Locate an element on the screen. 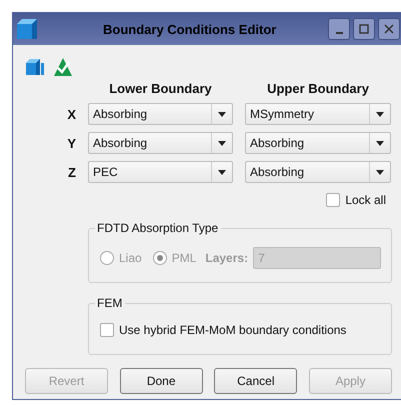 The height and width of the screenshot is (406, 401). group-title: FDTD Absorption Type is located at coordinates (158, 228).